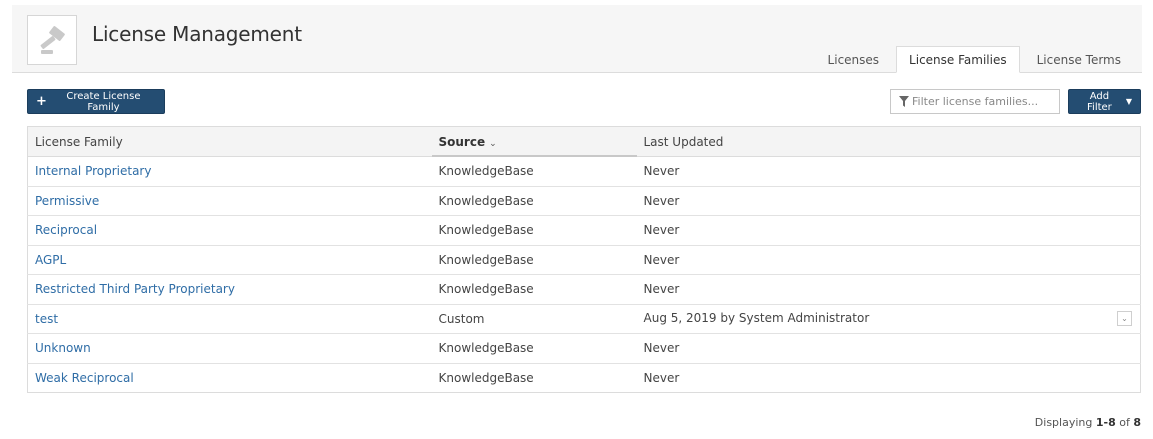  Describe the element at coordinates (1128, 101) in the screenshot. I see `caret-down-icon: ▼` at that location.